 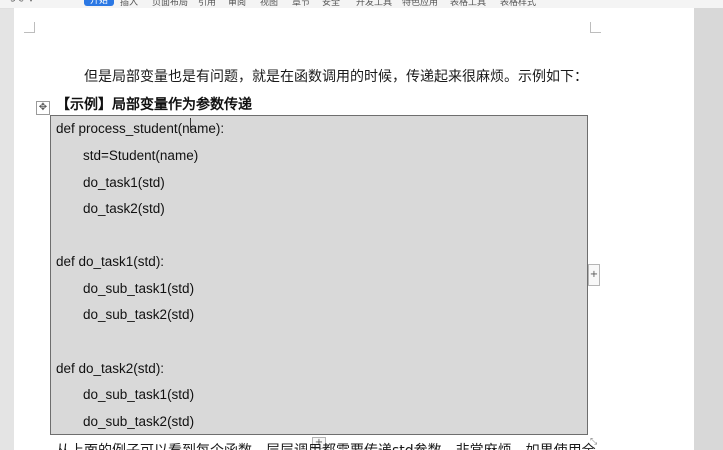 What do you see at coordinates (140, 155) in the screenshot?
I see `code-line: std=Student(name)` at bounding box center [140, 155].